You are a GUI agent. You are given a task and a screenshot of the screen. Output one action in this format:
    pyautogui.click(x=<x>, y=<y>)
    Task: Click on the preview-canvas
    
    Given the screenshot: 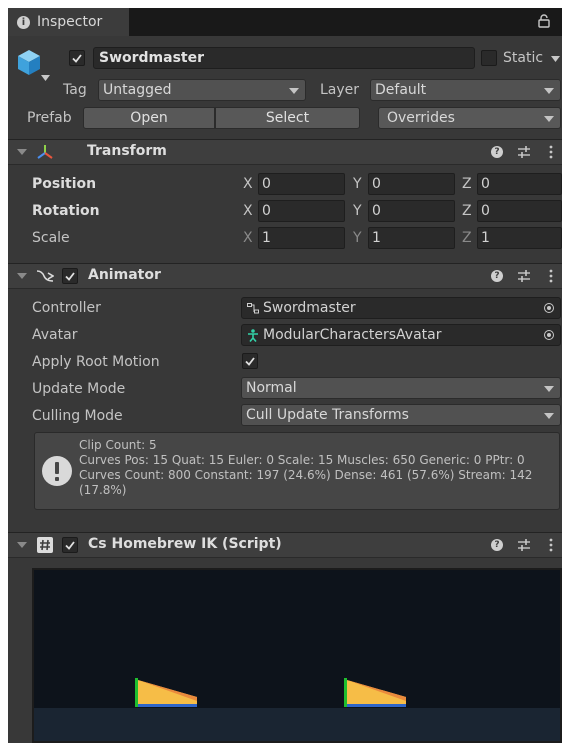 What is the action you would take?
    pyautogui.click(x=297, y=709)
    